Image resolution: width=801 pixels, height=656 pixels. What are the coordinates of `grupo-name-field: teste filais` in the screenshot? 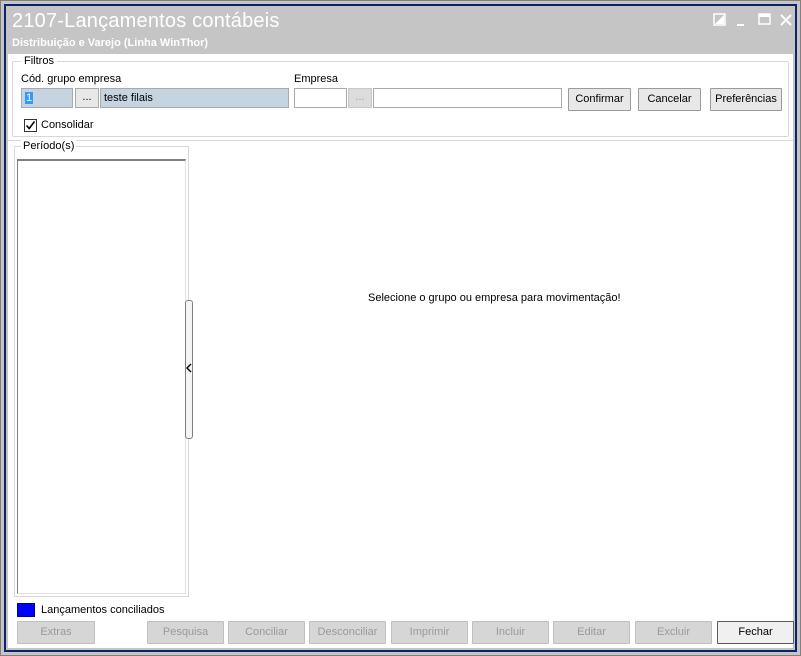 It's located at (194, 98).